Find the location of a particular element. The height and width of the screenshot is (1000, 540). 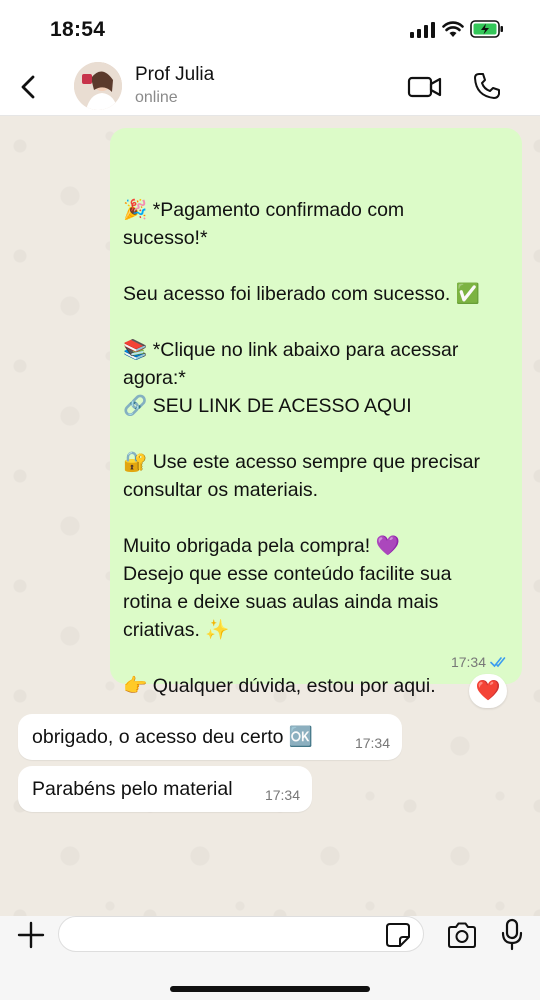

phone-icon is located at coordinates (487, 86).